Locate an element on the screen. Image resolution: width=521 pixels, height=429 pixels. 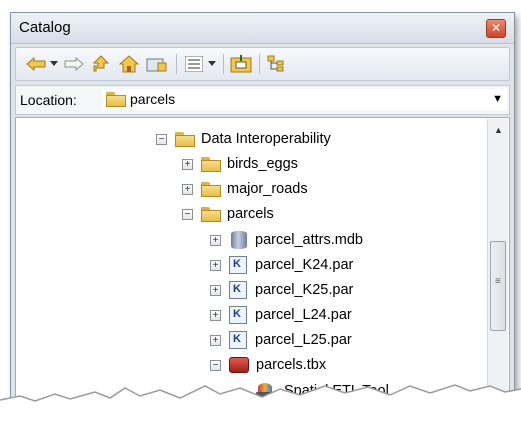
tree-node-birds-eggs: + birds_eggs is located at coordinates (240, 164).